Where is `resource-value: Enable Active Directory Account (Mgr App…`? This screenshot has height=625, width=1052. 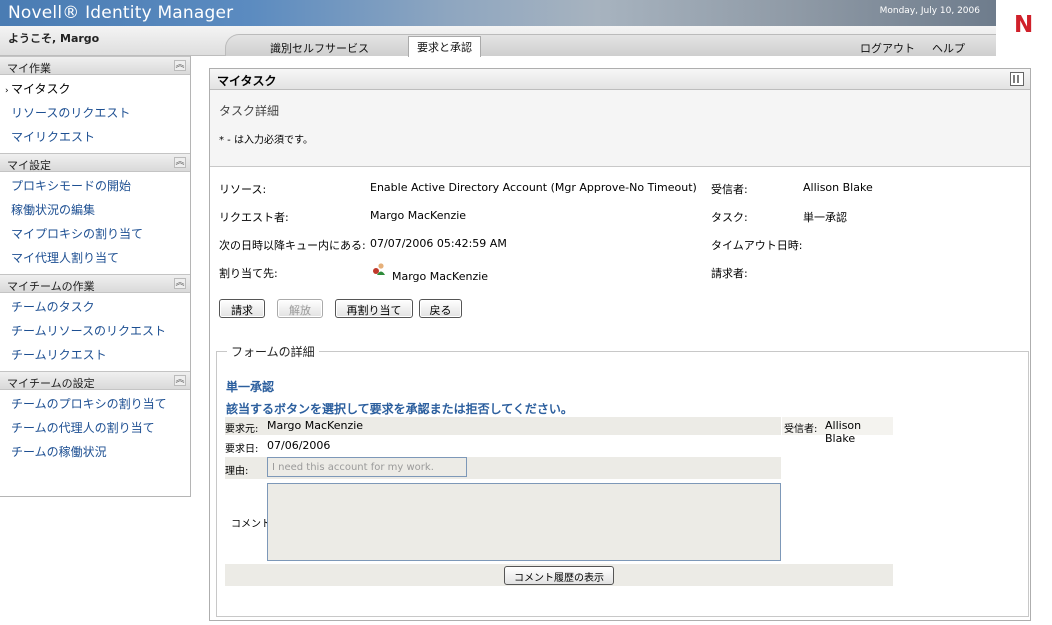 resource-value: Enable Active Directory Account (Mgr App… is located at coordinates (533, 187).